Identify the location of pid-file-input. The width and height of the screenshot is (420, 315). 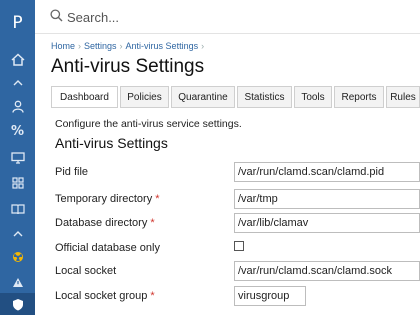
(327, 172).